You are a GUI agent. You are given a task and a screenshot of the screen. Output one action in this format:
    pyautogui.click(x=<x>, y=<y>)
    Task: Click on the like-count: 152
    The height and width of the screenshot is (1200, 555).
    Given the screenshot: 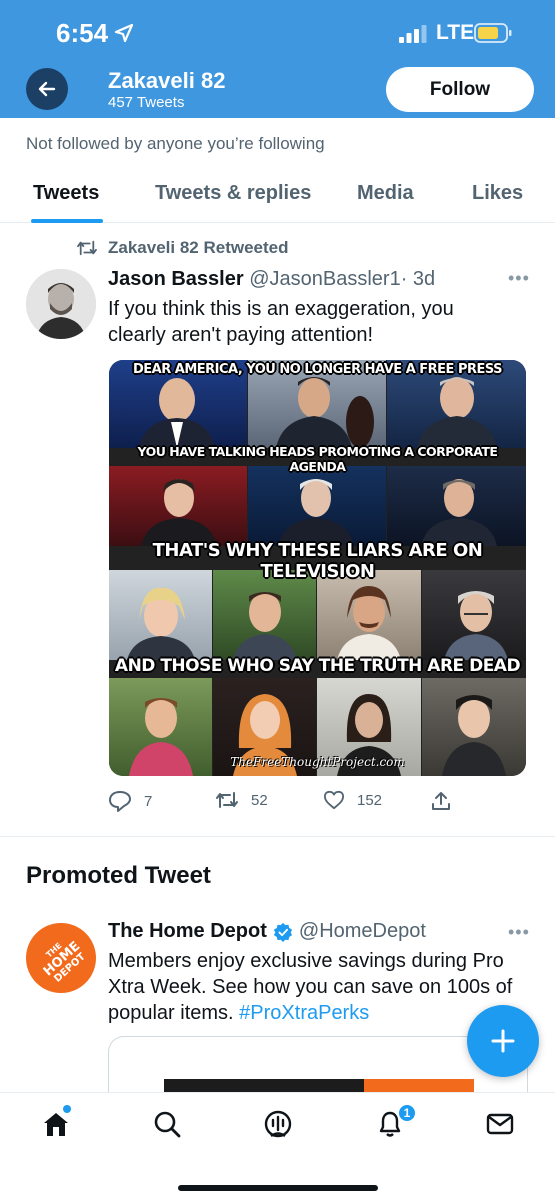 What is the action you would take?
    pyautogui.click(x=370, y=800)
    